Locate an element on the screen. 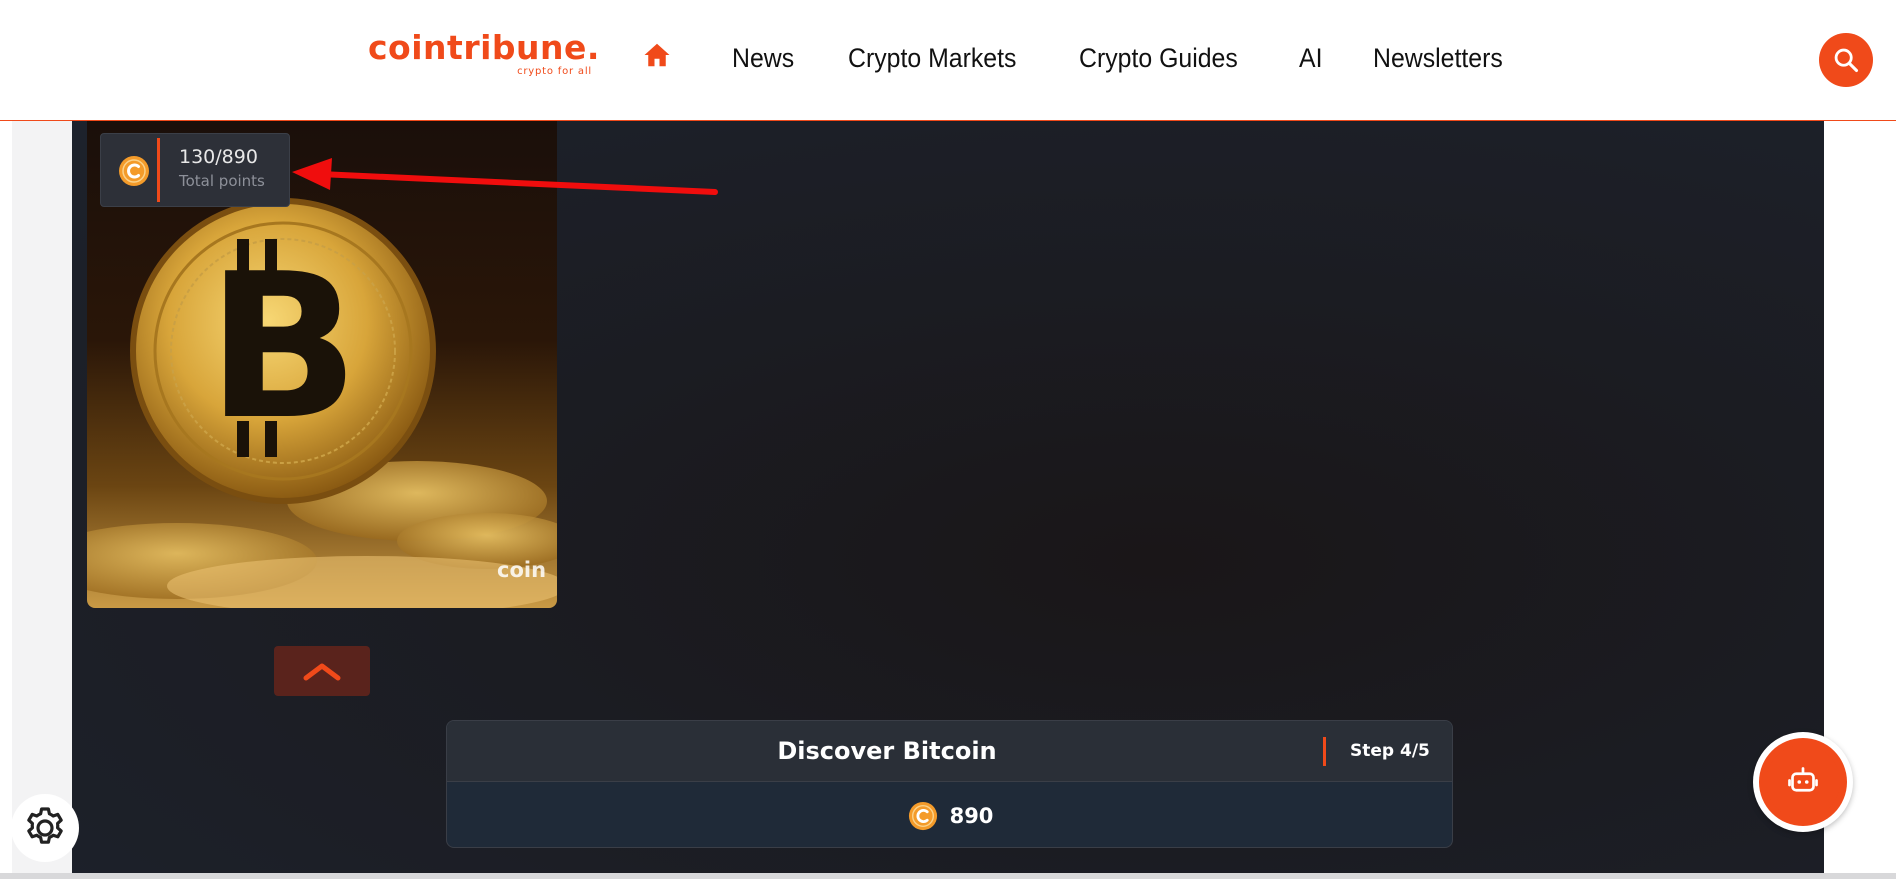 The height and width of the screenshot is (879, 1896). logo-text: cointribune. is located at coordinates (484, 47).